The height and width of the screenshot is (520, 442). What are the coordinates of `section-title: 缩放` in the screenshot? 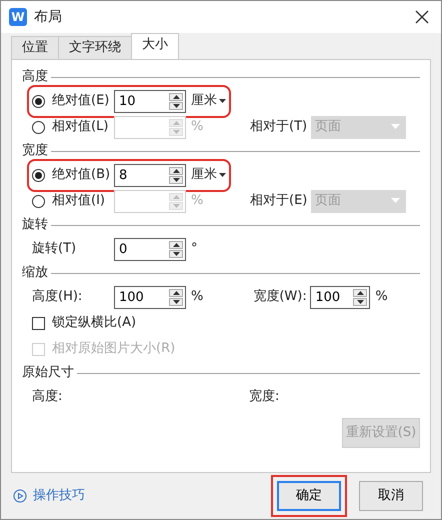 It's located at (35, 273).